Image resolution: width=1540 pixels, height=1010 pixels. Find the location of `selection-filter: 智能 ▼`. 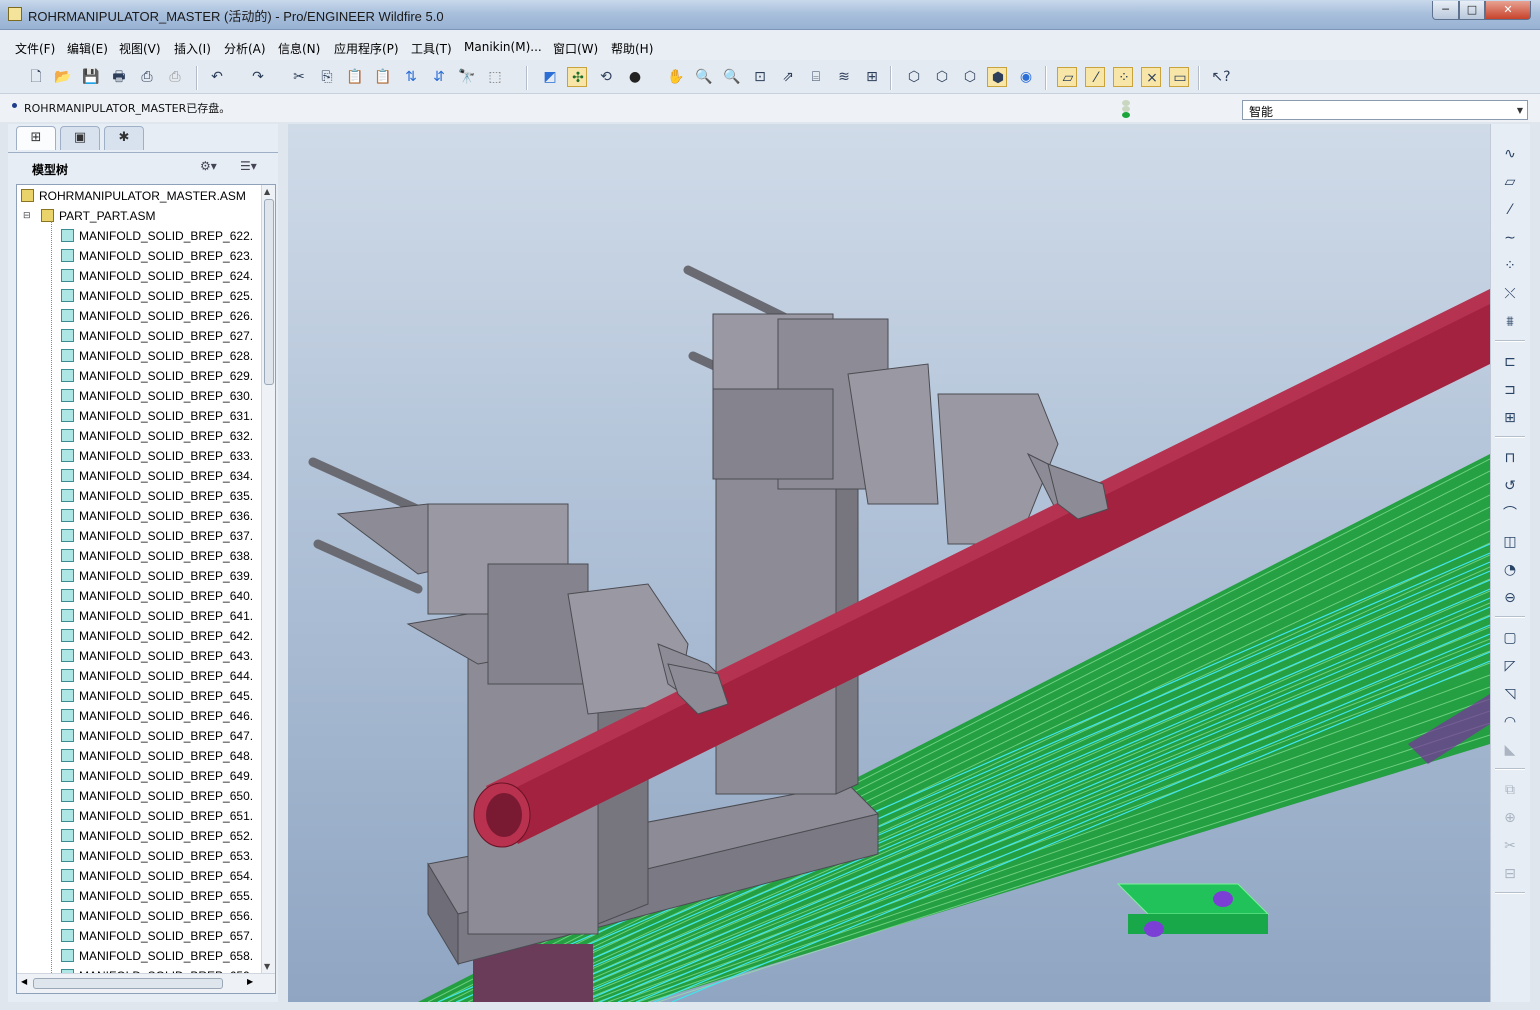

selection-filter: 智能 ▼ is located at coordinates (1385, 110).